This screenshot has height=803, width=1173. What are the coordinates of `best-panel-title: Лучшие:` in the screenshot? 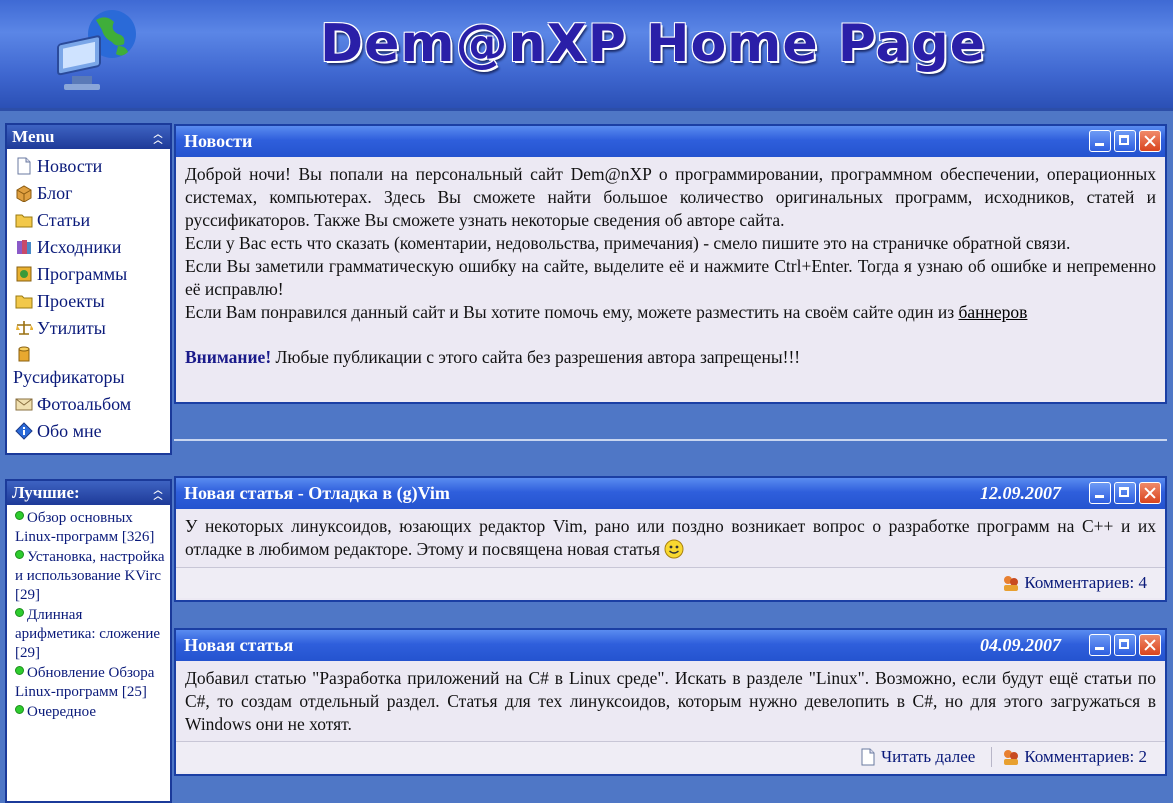 It's located at (46, 492).